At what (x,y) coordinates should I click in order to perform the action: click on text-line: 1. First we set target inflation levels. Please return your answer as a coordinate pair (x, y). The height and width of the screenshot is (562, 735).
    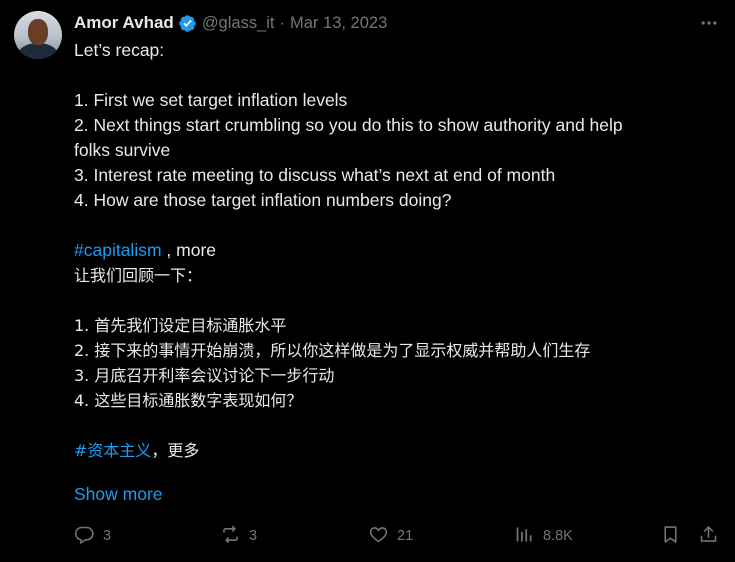
    Looking at the image, I should click on (211, 100).